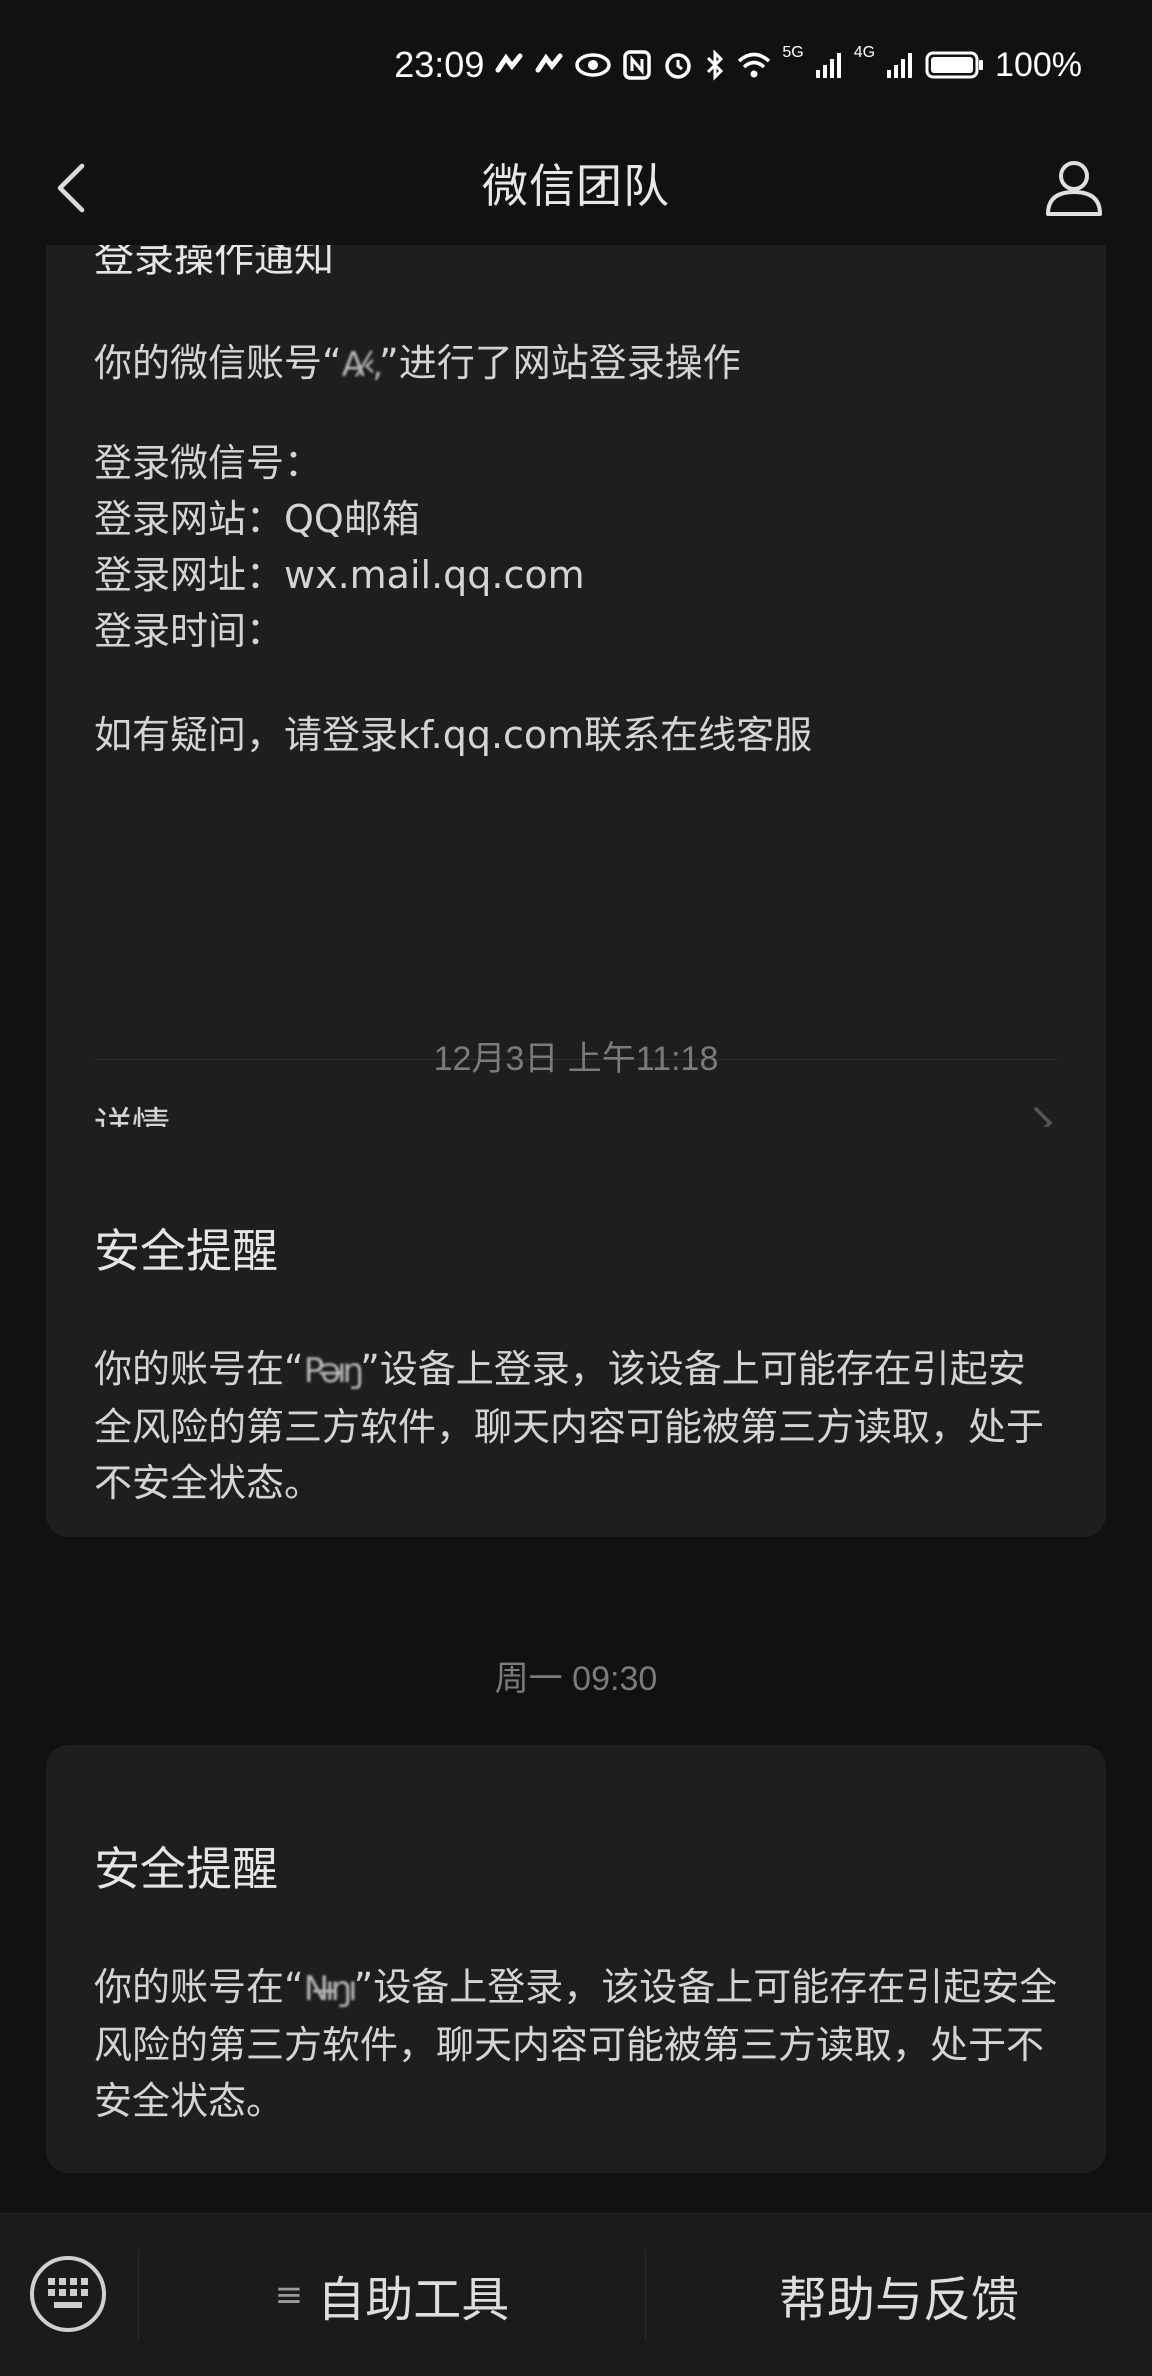  I want to click on page-title: 微信团队, so click(576, 186).